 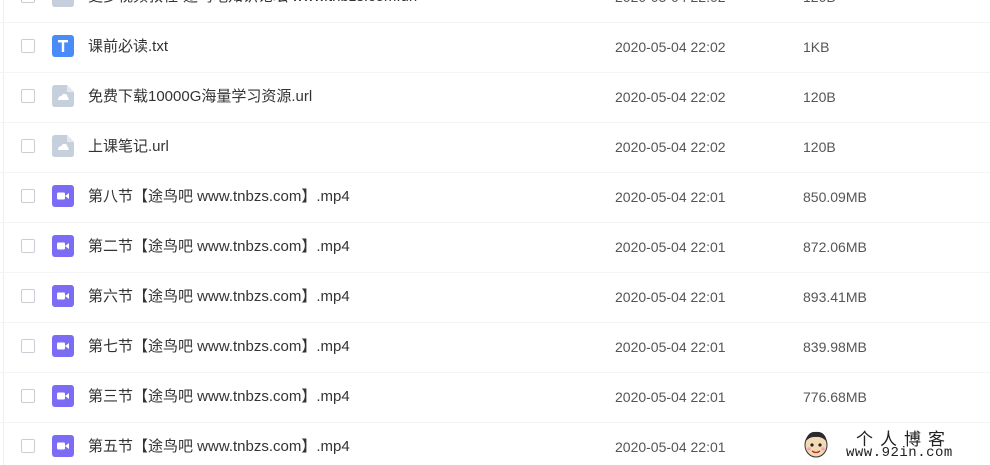 I want to click on file-size: 872.06MB, so click(x=835, y=247).